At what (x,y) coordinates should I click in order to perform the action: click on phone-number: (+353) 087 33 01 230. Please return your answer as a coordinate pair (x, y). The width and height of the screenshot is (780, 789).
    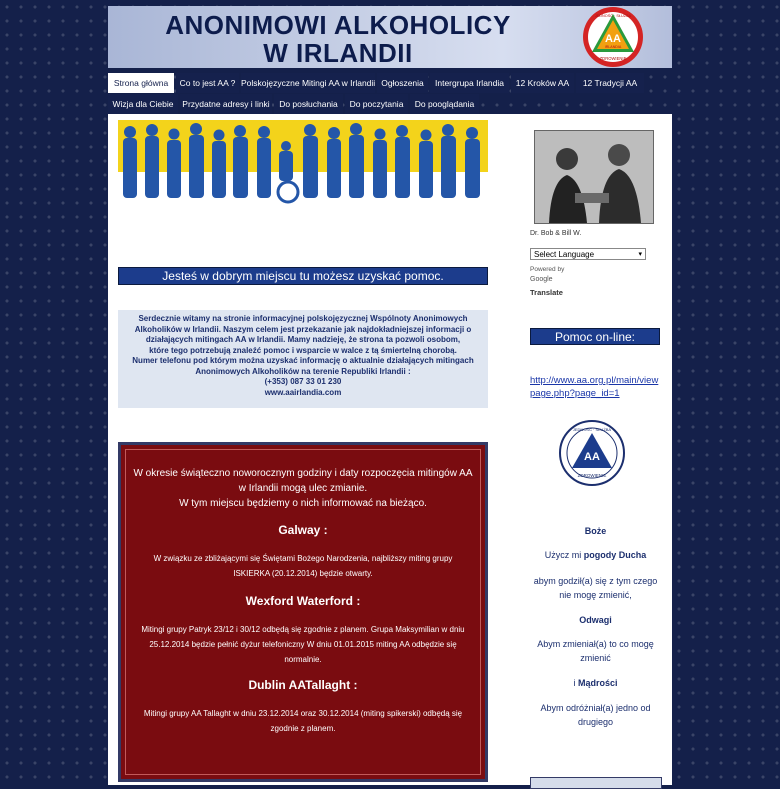
    Looking at the image, I should click on (303, 381).